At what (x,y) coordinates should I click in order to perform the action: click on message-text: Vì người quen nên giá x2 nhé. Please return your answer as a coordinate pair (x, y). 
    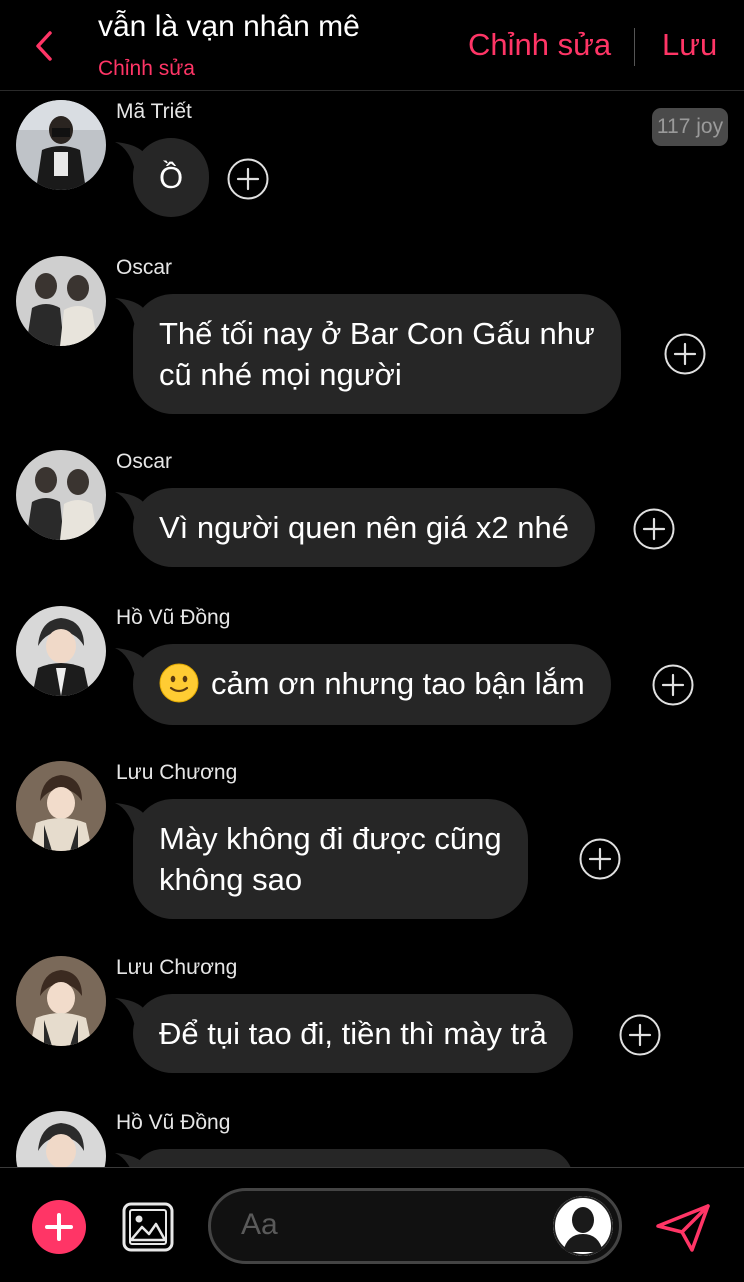
    Looking at the image, I should click on (364, 527).